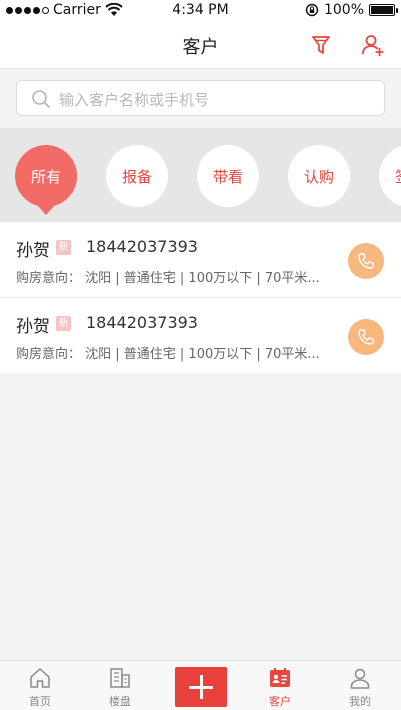 Image resolution: width=401 pixels, height=710 pixels. I want to click on page-title: 客户, so click(200, 47).